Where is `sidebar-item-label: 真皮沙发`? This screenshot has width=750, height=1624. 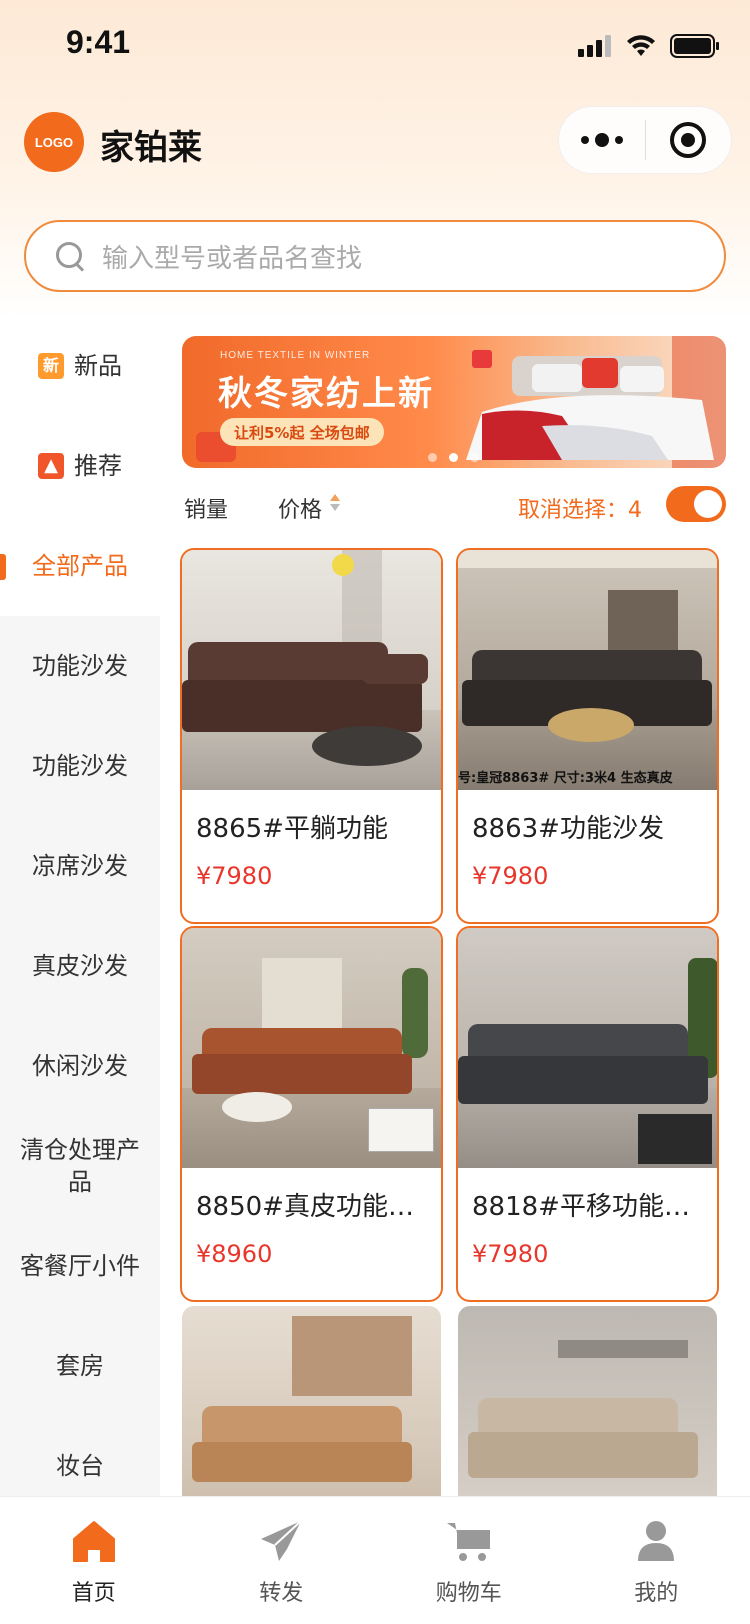
sidebar-item-label: 真皮沙发 is located at coordinates (80, 966).